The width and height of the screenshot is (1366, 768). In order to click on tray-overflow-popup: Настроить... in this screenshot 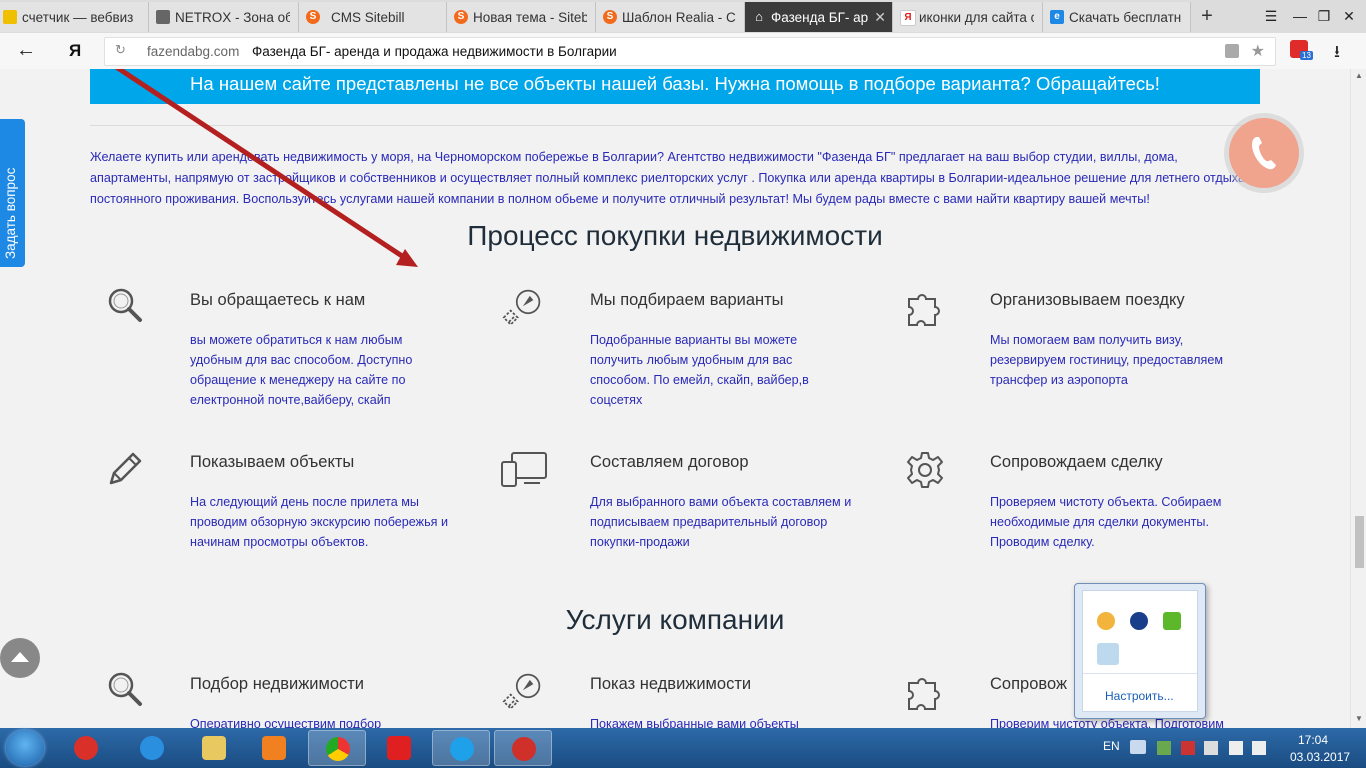, I will do `click(1140, 651)`.